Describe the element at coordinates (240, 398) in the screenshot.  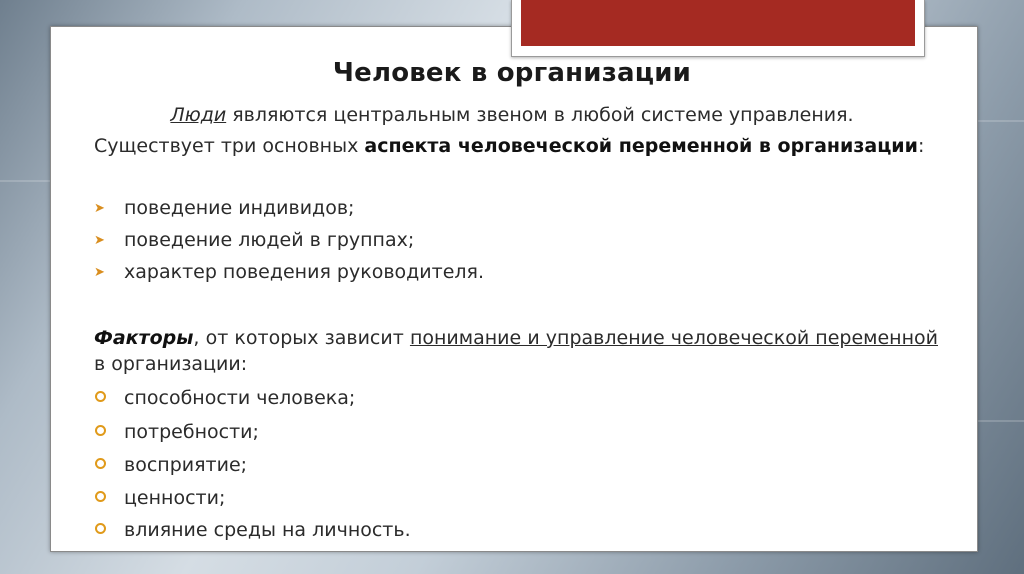
I see `list-item-text: способности человека;` at that location.